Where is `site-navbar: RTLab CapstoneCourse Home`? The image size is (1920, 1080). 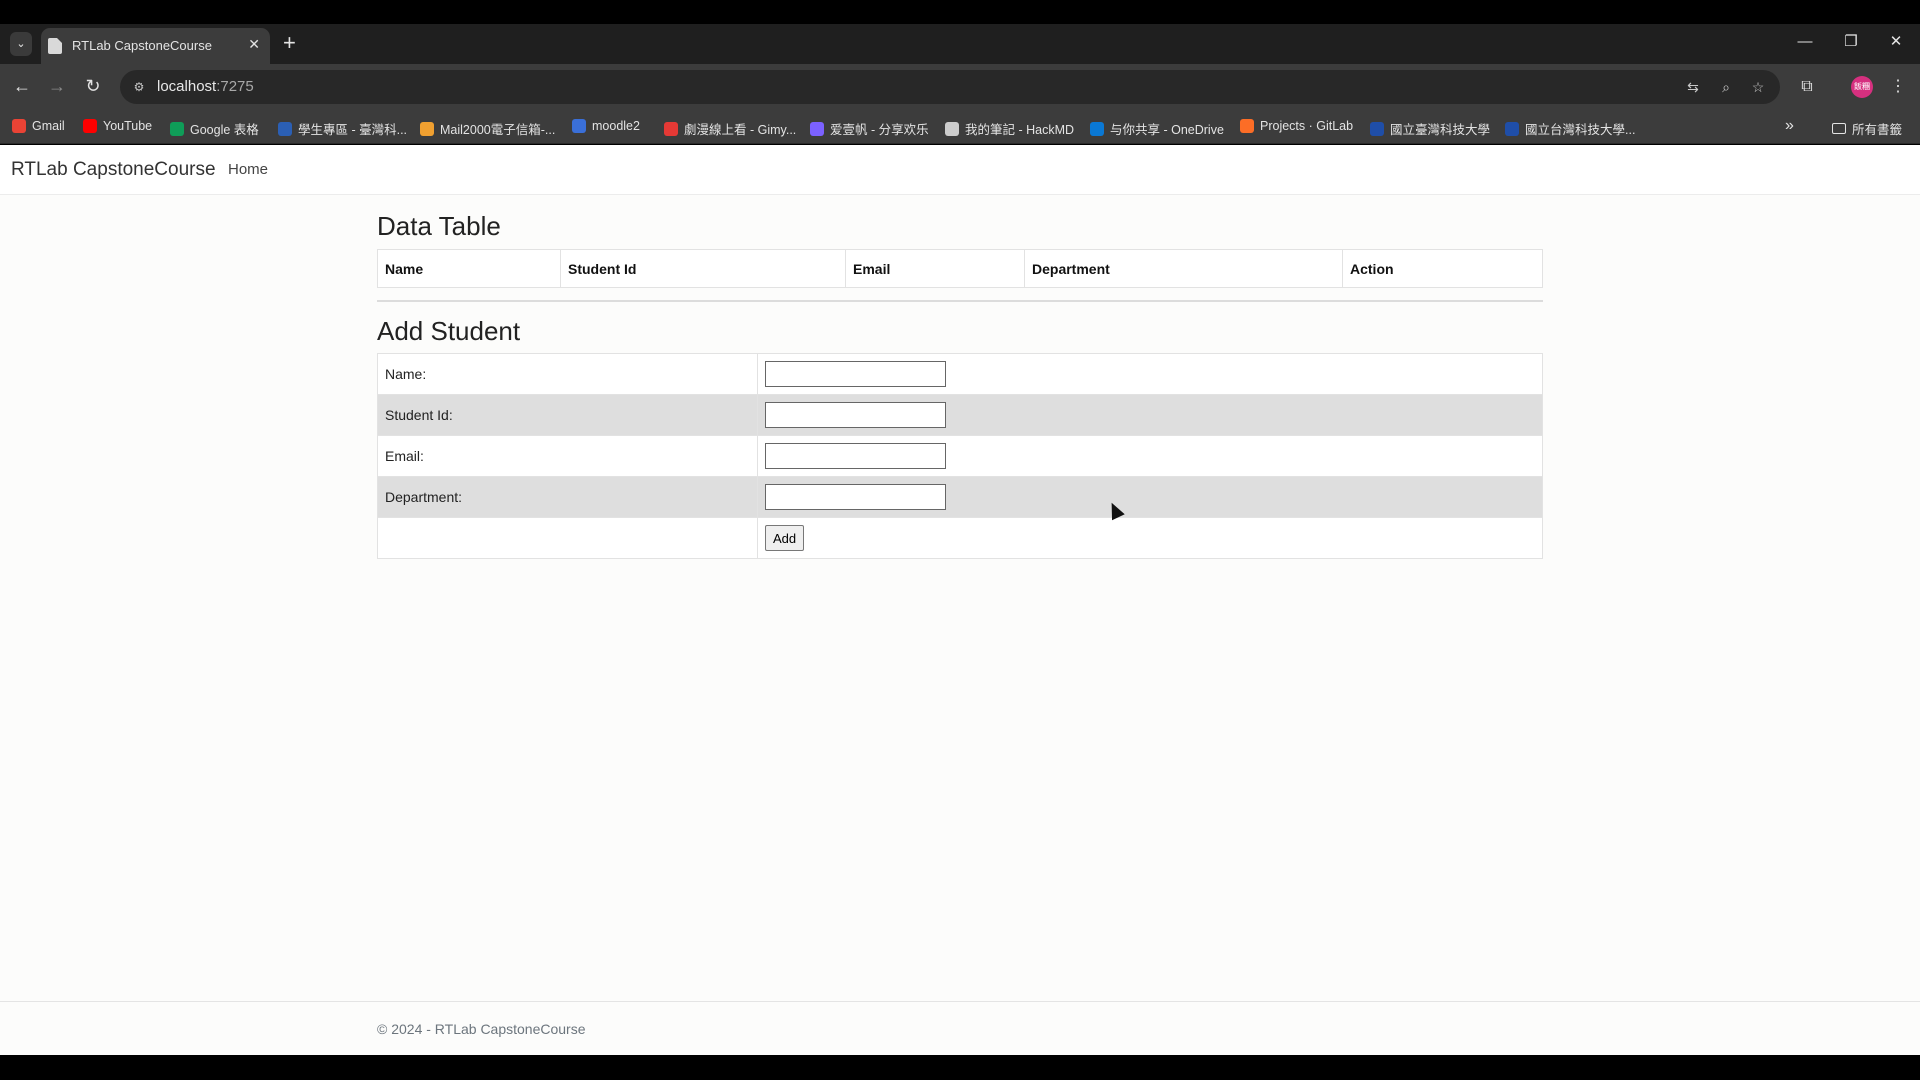
site-navbar: RTLab CapstoneCourse Home is located at coordinates (960, 170).